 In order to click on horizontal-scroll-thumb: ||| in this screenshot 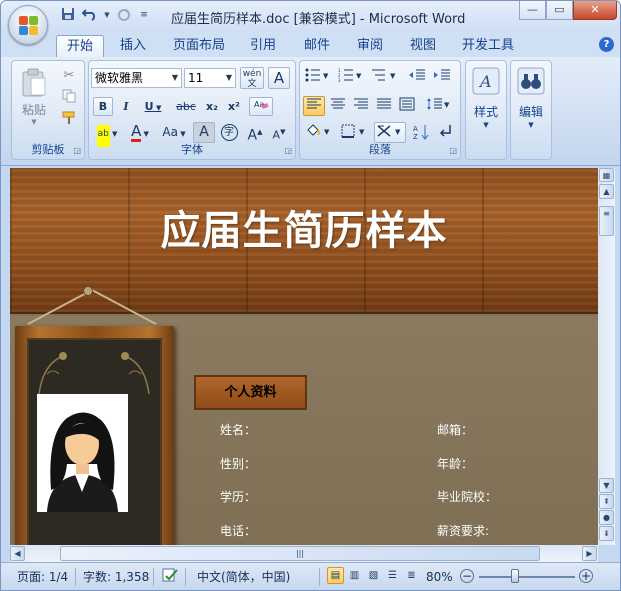, I will do `click(300, 553)`.